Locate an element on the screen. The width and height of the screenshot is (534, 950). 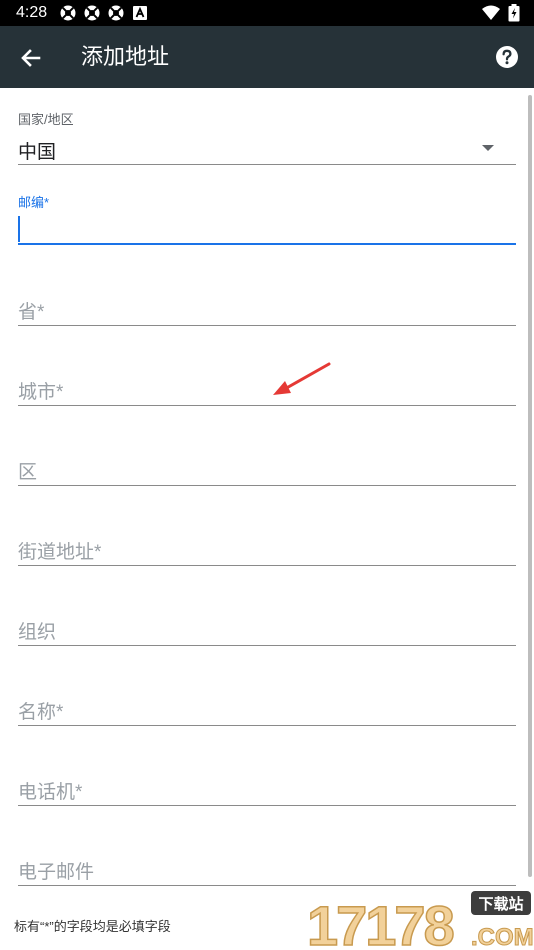
country-value: 中国 is located at coordinates (37, 152).